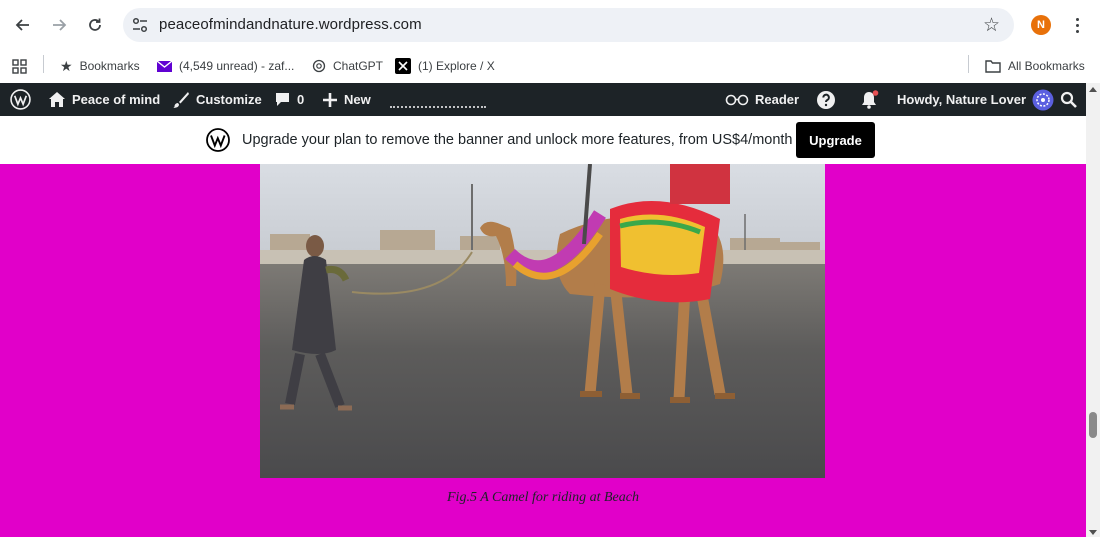  I want to click on folder-icon, so click(993, 66).